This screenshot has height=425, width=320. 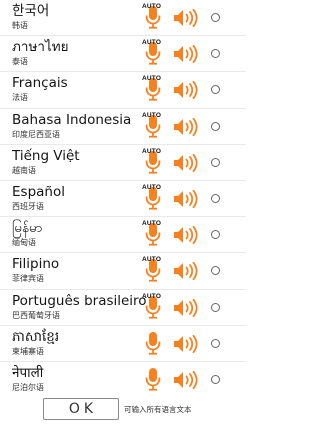 I want to click on language-chinese-name: 印度尼西亚语, so click(x=36, y=134).